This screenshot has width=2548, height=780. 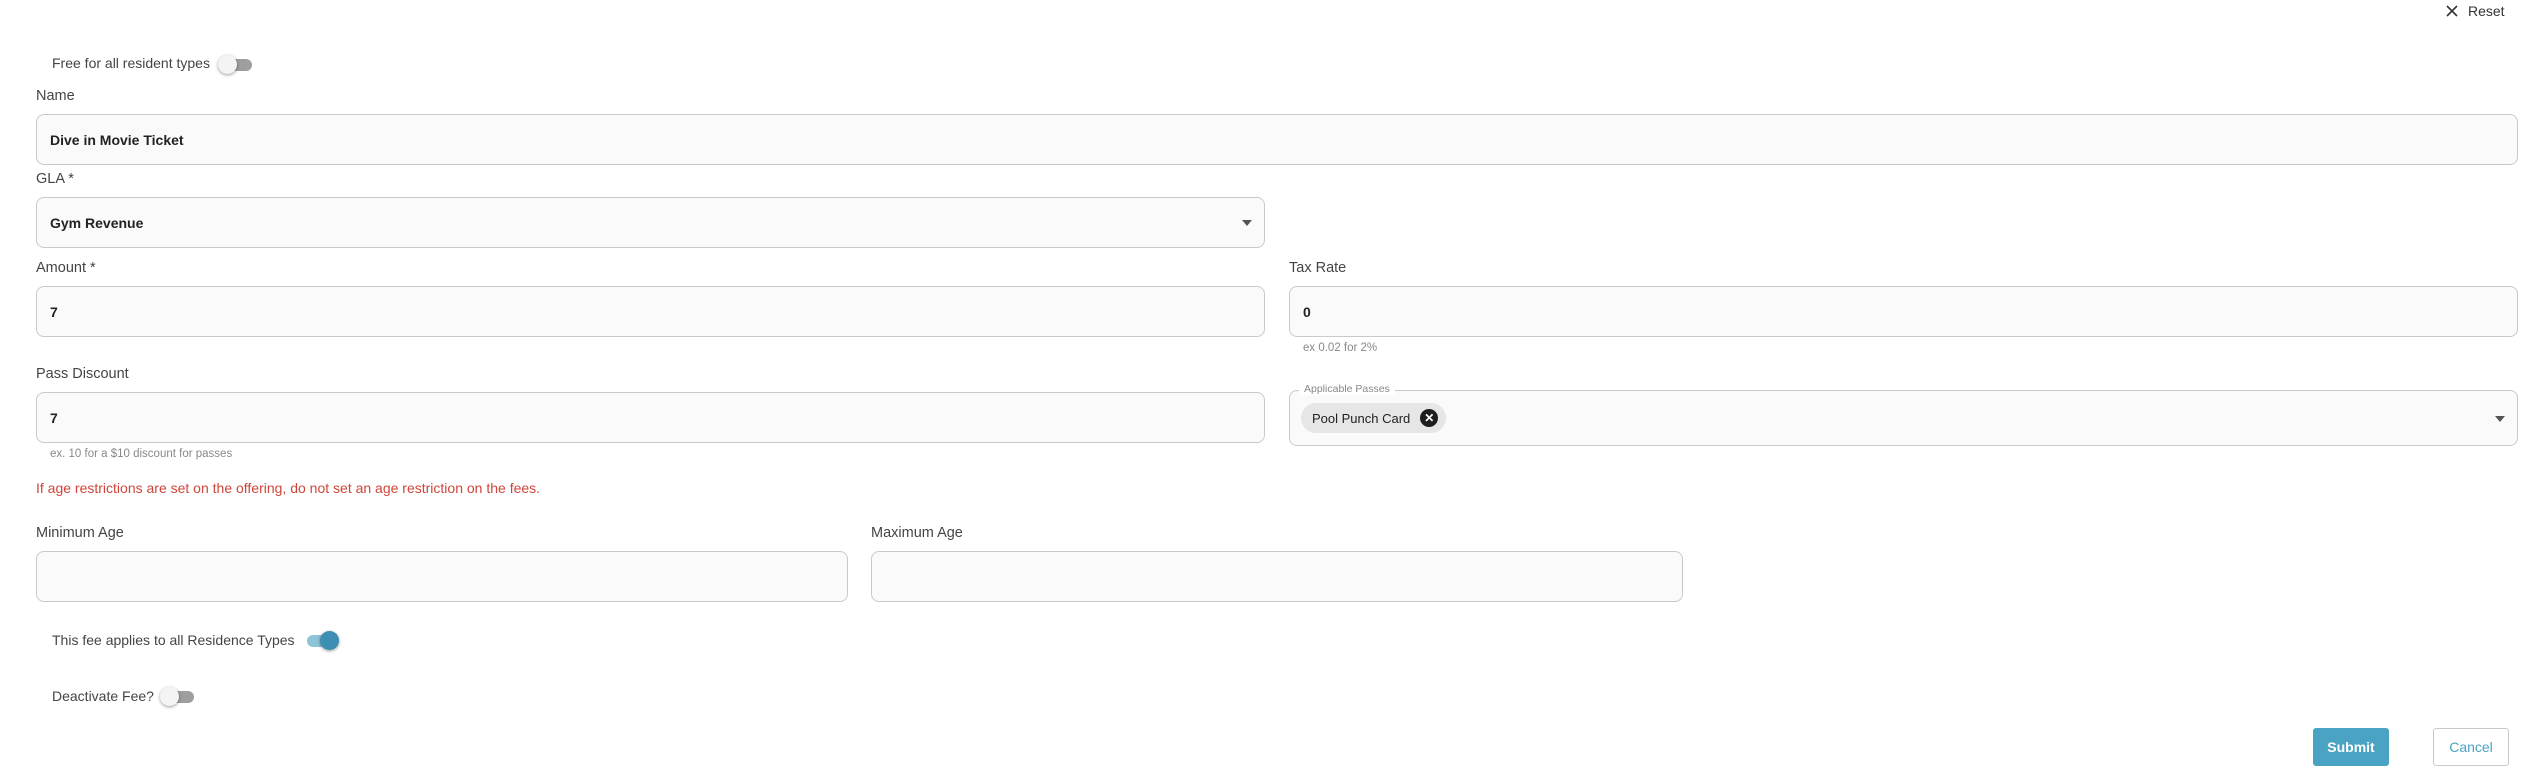 I want to click on applicable-passes-label: Applicable Passes, so click(x=1347, y=389).